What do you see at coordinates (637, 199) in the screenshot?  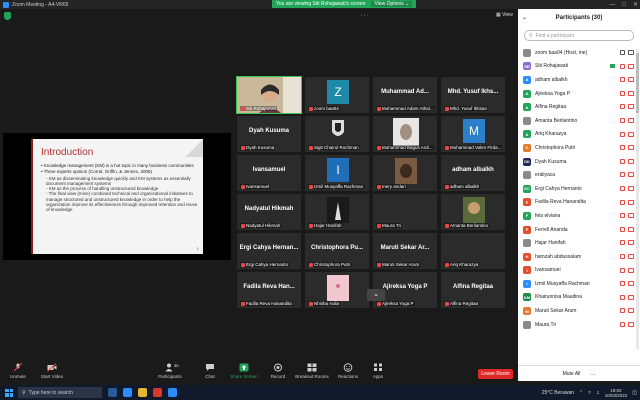 I see `participant-list-scrollbar` at bounding box center [637, 199].